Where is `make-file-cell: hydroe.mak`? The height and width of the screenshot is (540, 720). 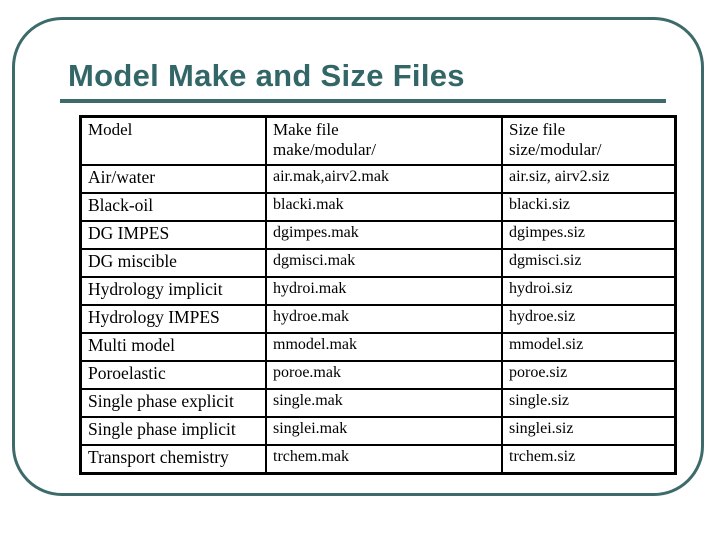 make-file-cell: hydroe.mak is located at coordinates (384, 319).